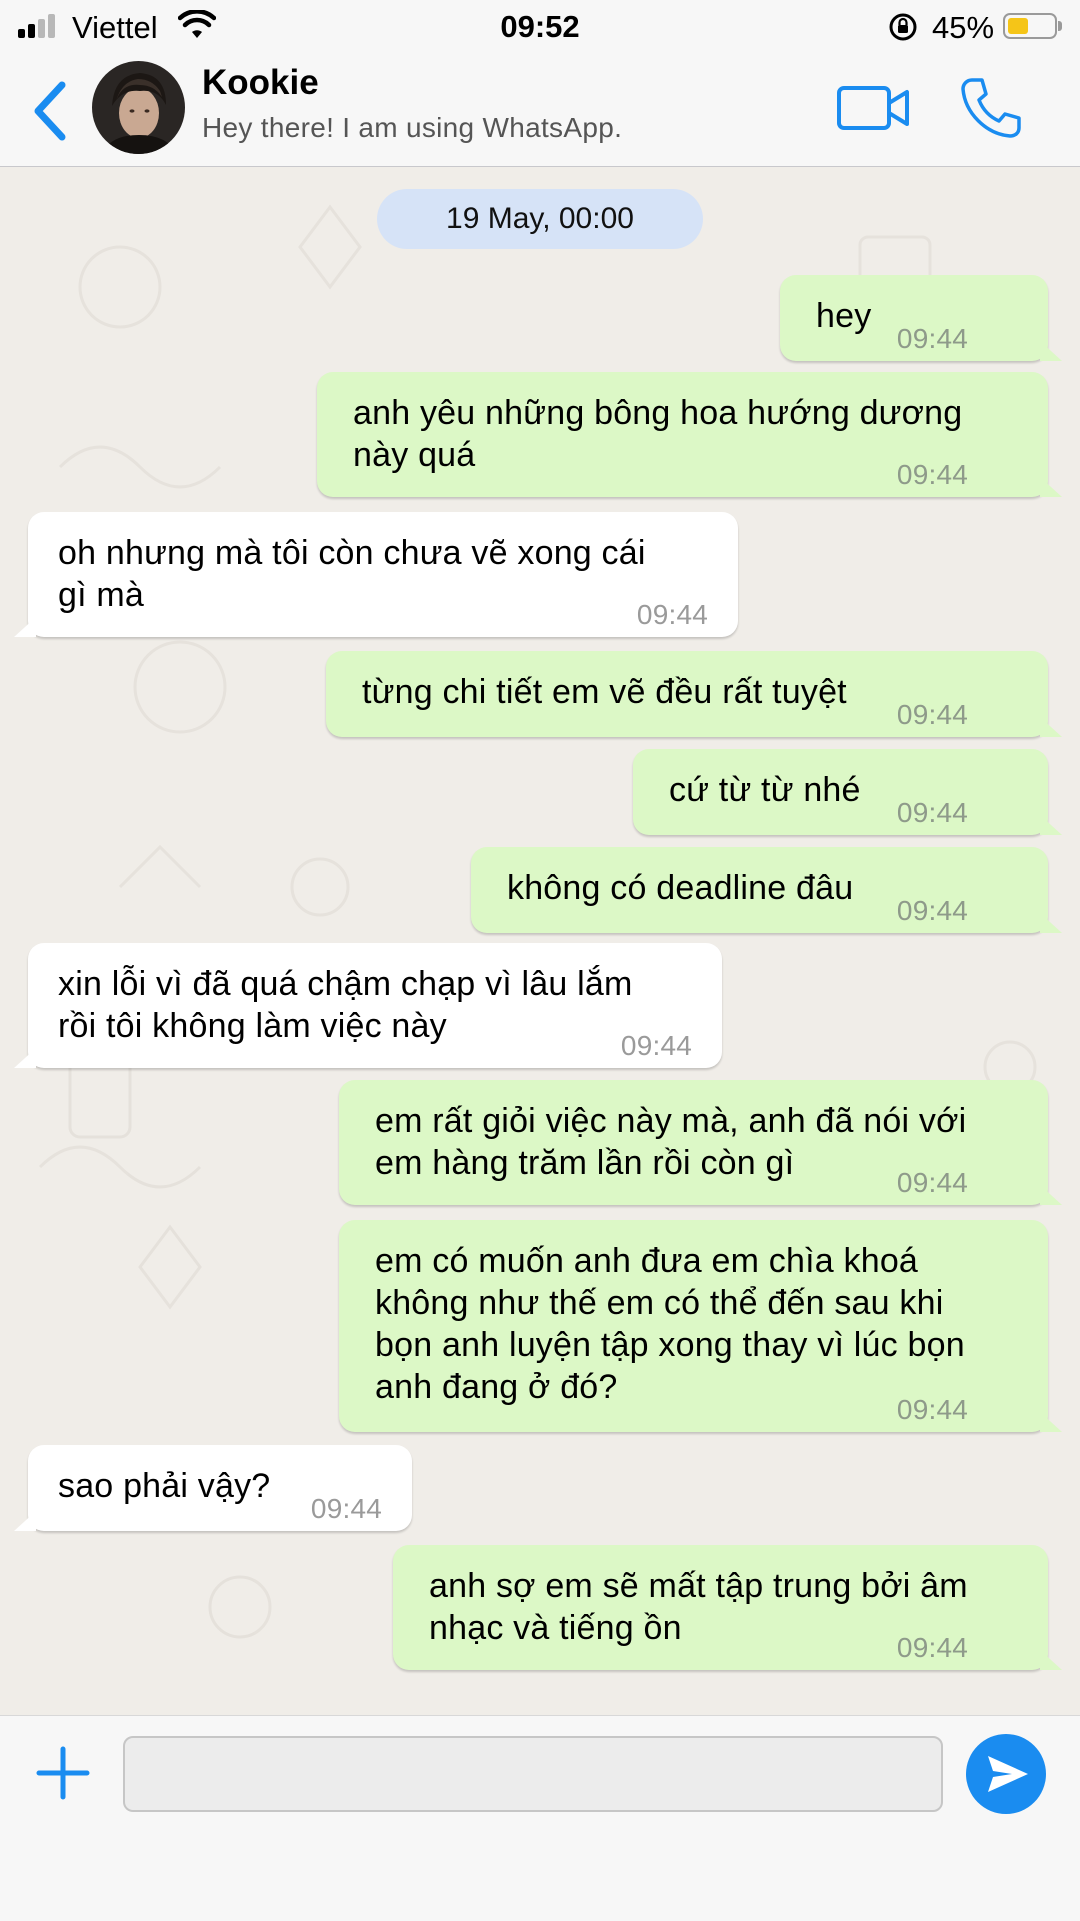 Image resolution: width=1080 pixels, height=1921 pixels. I want to click on outgoing-message-bubble: không có deadline đâu 09:44, so click(766, 890).